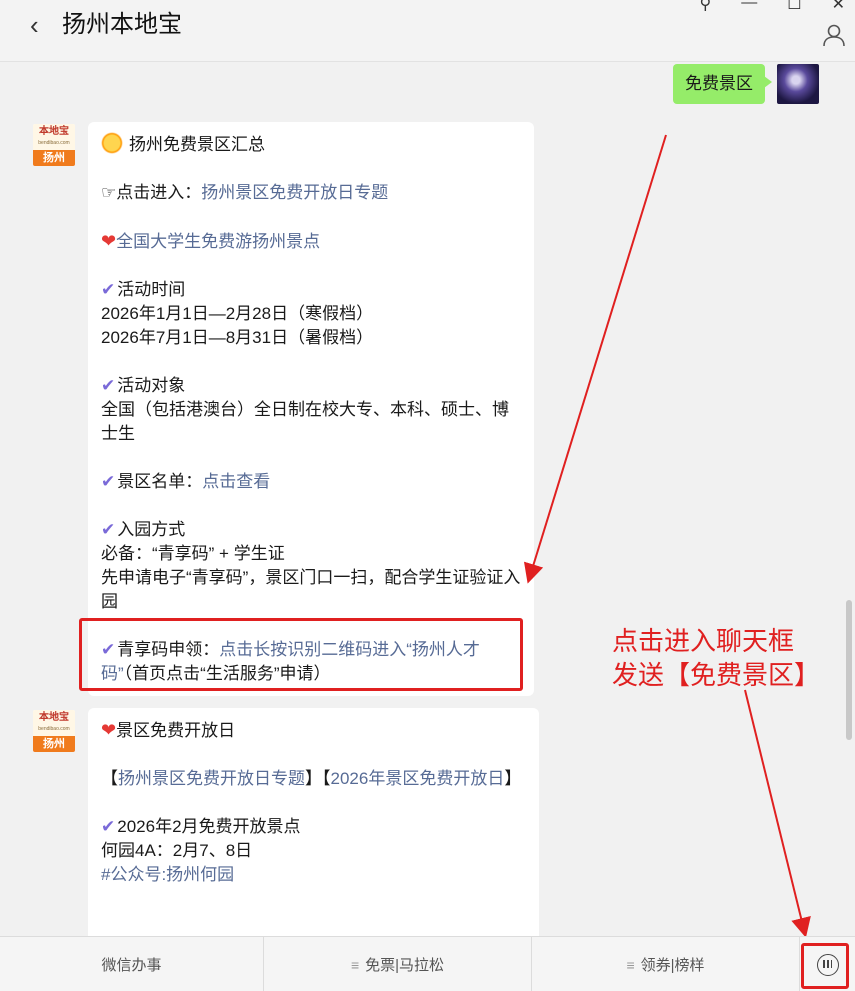  What do you see at coordinates (849, 670) in the screenshot?
I see `scrollbar` at bounding box center [849, 670].